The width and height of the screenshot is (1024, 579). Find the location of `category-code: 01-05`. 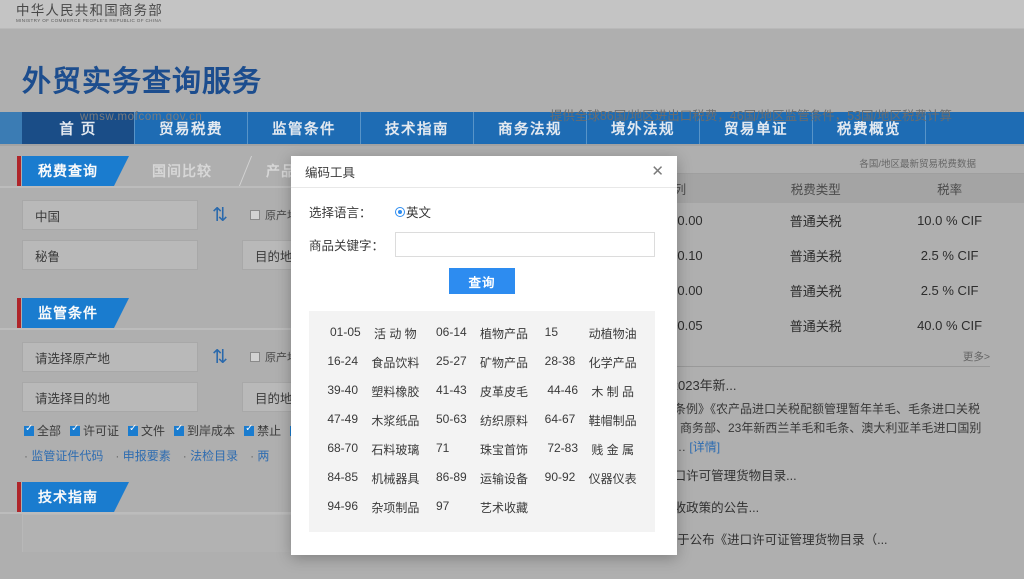

category-code: 01-05 is located at coordinates (345, 332).